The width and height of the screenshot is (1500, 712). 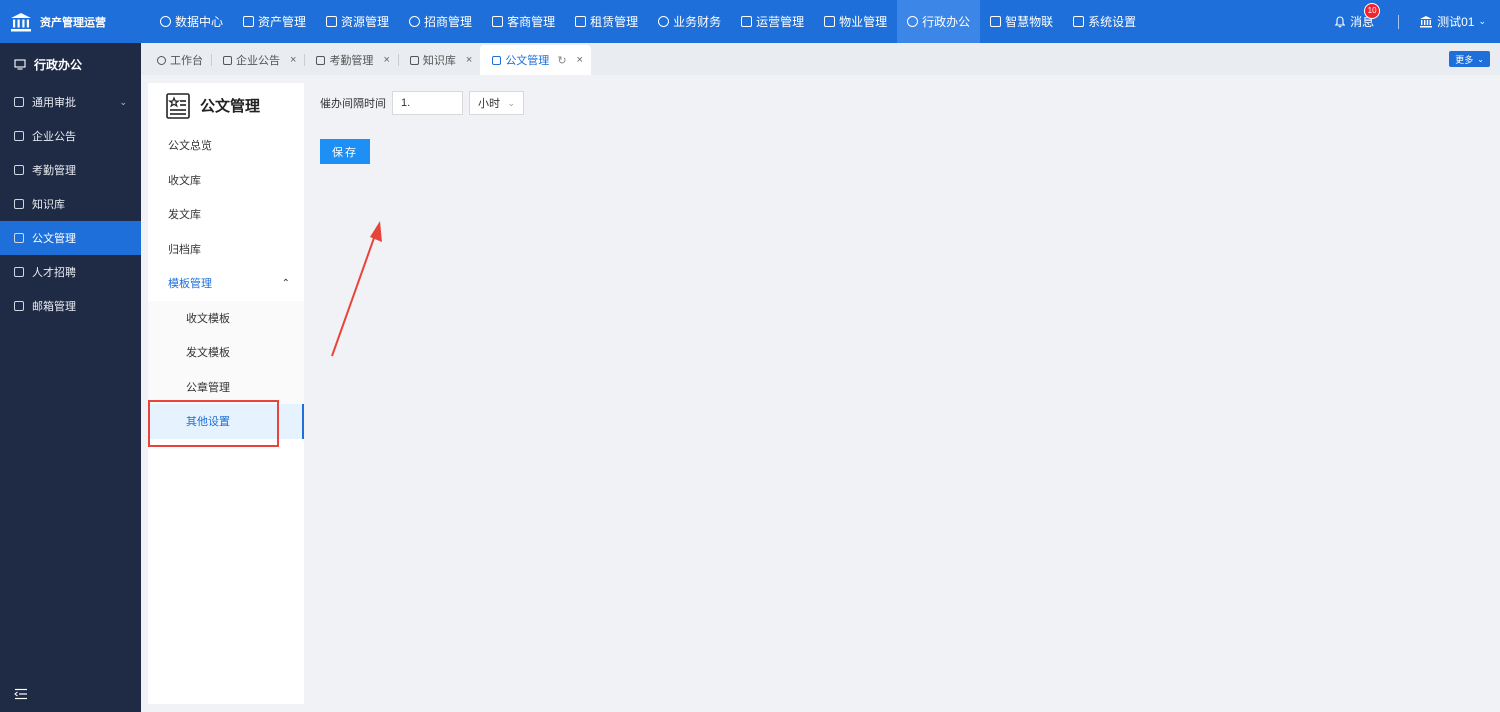 What do you see at coordinates (58, 64) in the screenshot?
I see `sidebar-title: 行政办公` at bounding box center [58, 64].